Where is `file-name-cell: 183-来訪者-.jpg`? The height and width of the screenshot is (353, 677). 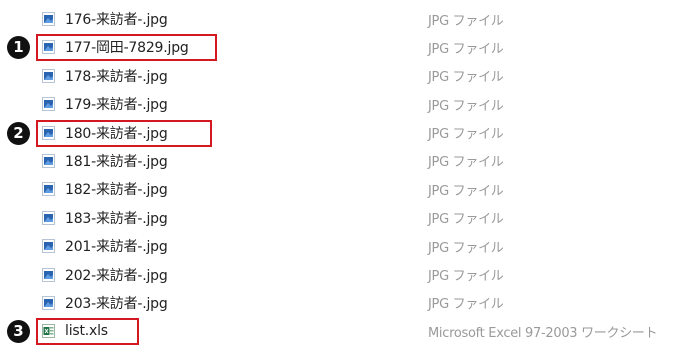
file-name-cell: 183-来訪者-.jpg is located at coordinates (102, 218).